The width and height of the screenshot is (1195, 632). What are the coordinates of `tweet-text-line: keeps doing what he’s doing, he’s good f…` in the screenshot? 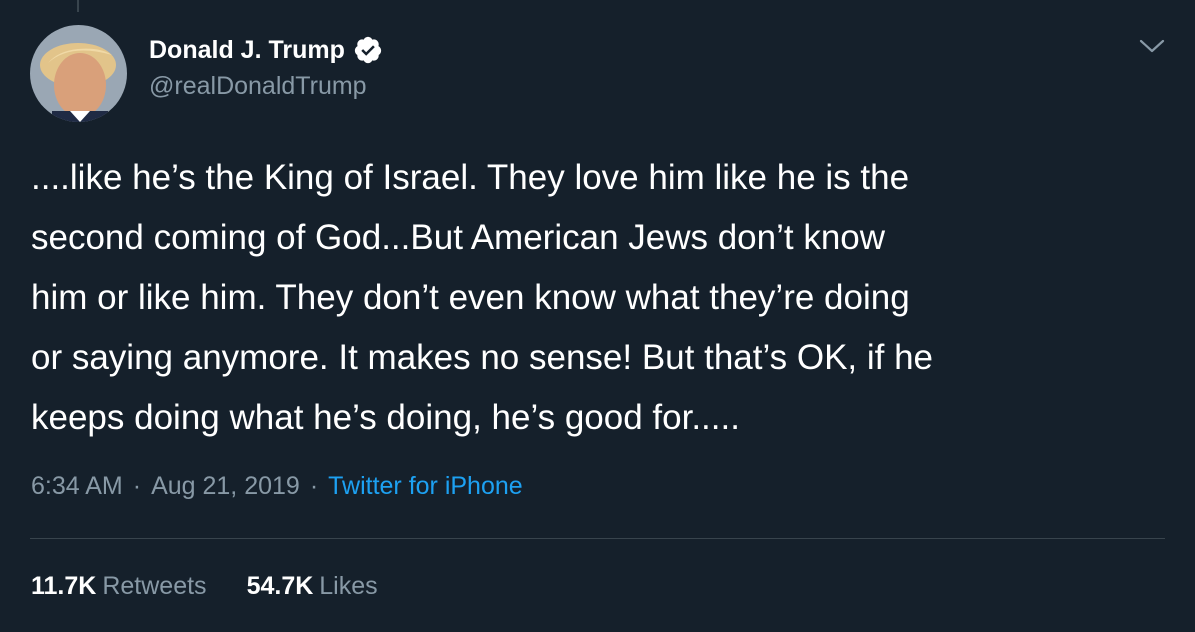 It's located at (385, 417).